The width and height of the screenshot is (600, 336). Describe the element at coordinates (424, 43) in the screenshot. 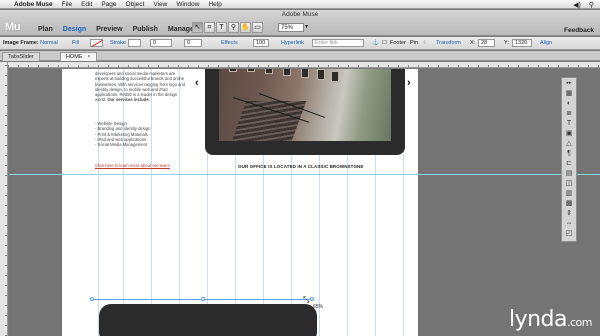

I see `pin-grid-icon: ⁘` at that location.